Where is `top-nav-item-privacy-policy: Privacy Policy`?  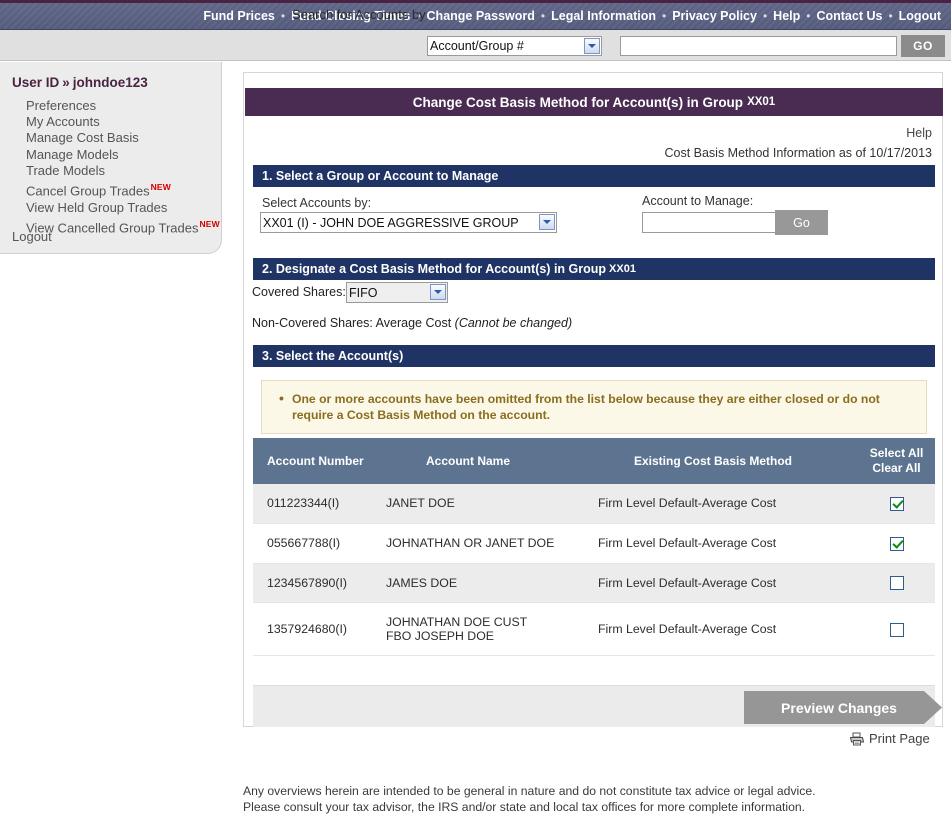
top-nav-item-privacy-policy: Privacy Policy is located at coordinates (714, 16).